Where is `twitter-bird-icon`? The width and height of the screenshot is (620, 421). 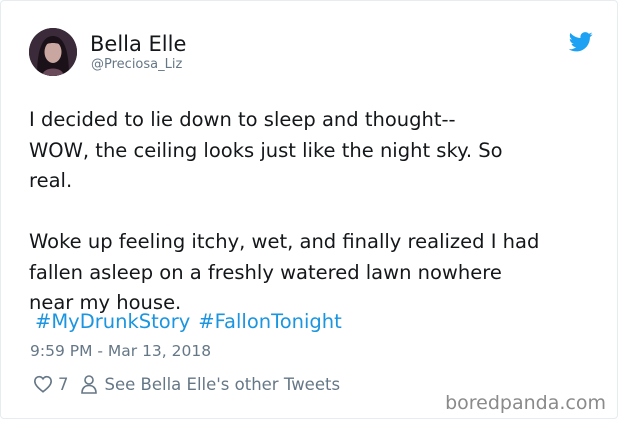 twitter-bird-icon is located at coordinates (581, 42).